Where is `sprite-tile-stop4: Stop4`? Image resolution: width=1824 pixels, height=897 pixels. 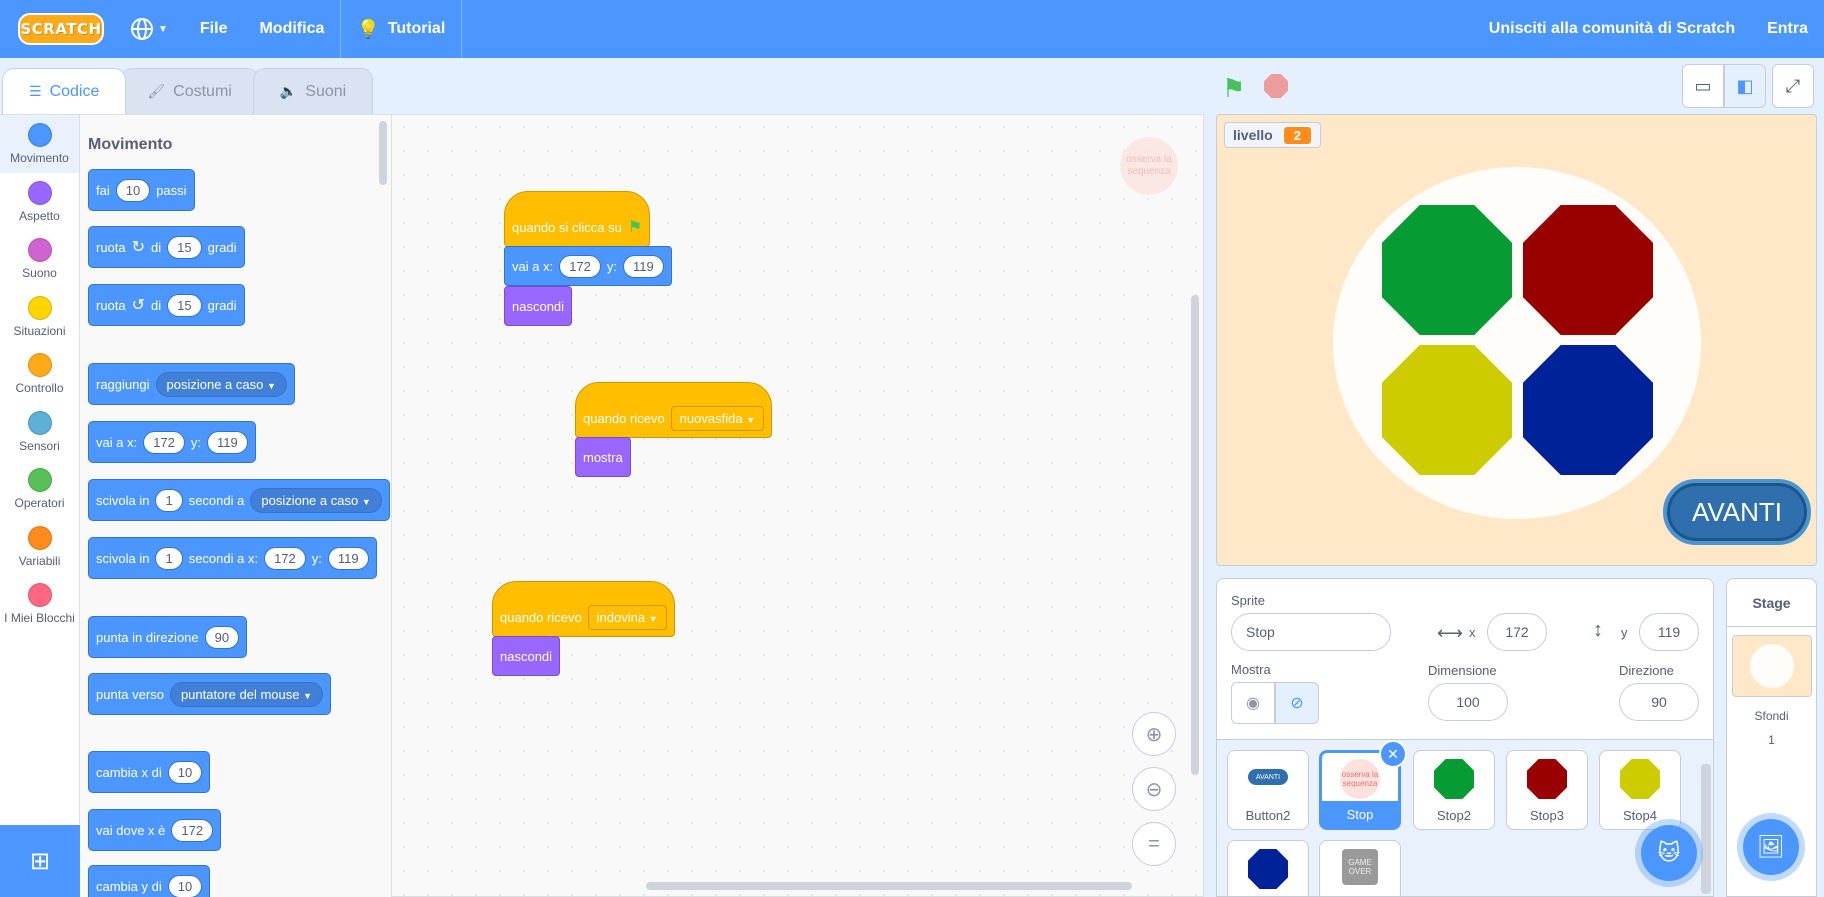
sprite-tile-stop4: Stop4 is located at coordinates (1640, 790).